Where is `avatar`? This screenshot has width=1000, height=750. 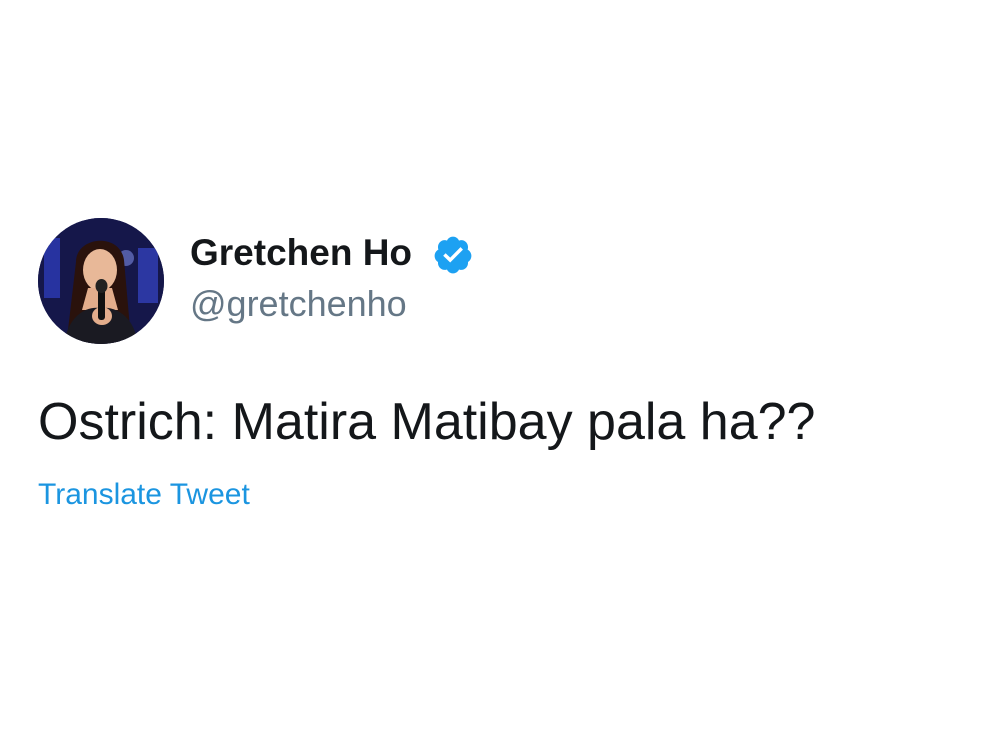
avatar is located at coordinates (101, 281).